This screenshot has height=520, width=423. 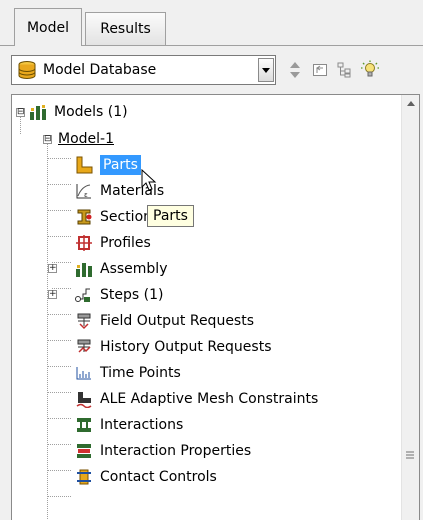 What do you see at coordinates (100, 70) in the screenshot?
I see `database-select-value: Model Database` at bounding box center [100, 70].